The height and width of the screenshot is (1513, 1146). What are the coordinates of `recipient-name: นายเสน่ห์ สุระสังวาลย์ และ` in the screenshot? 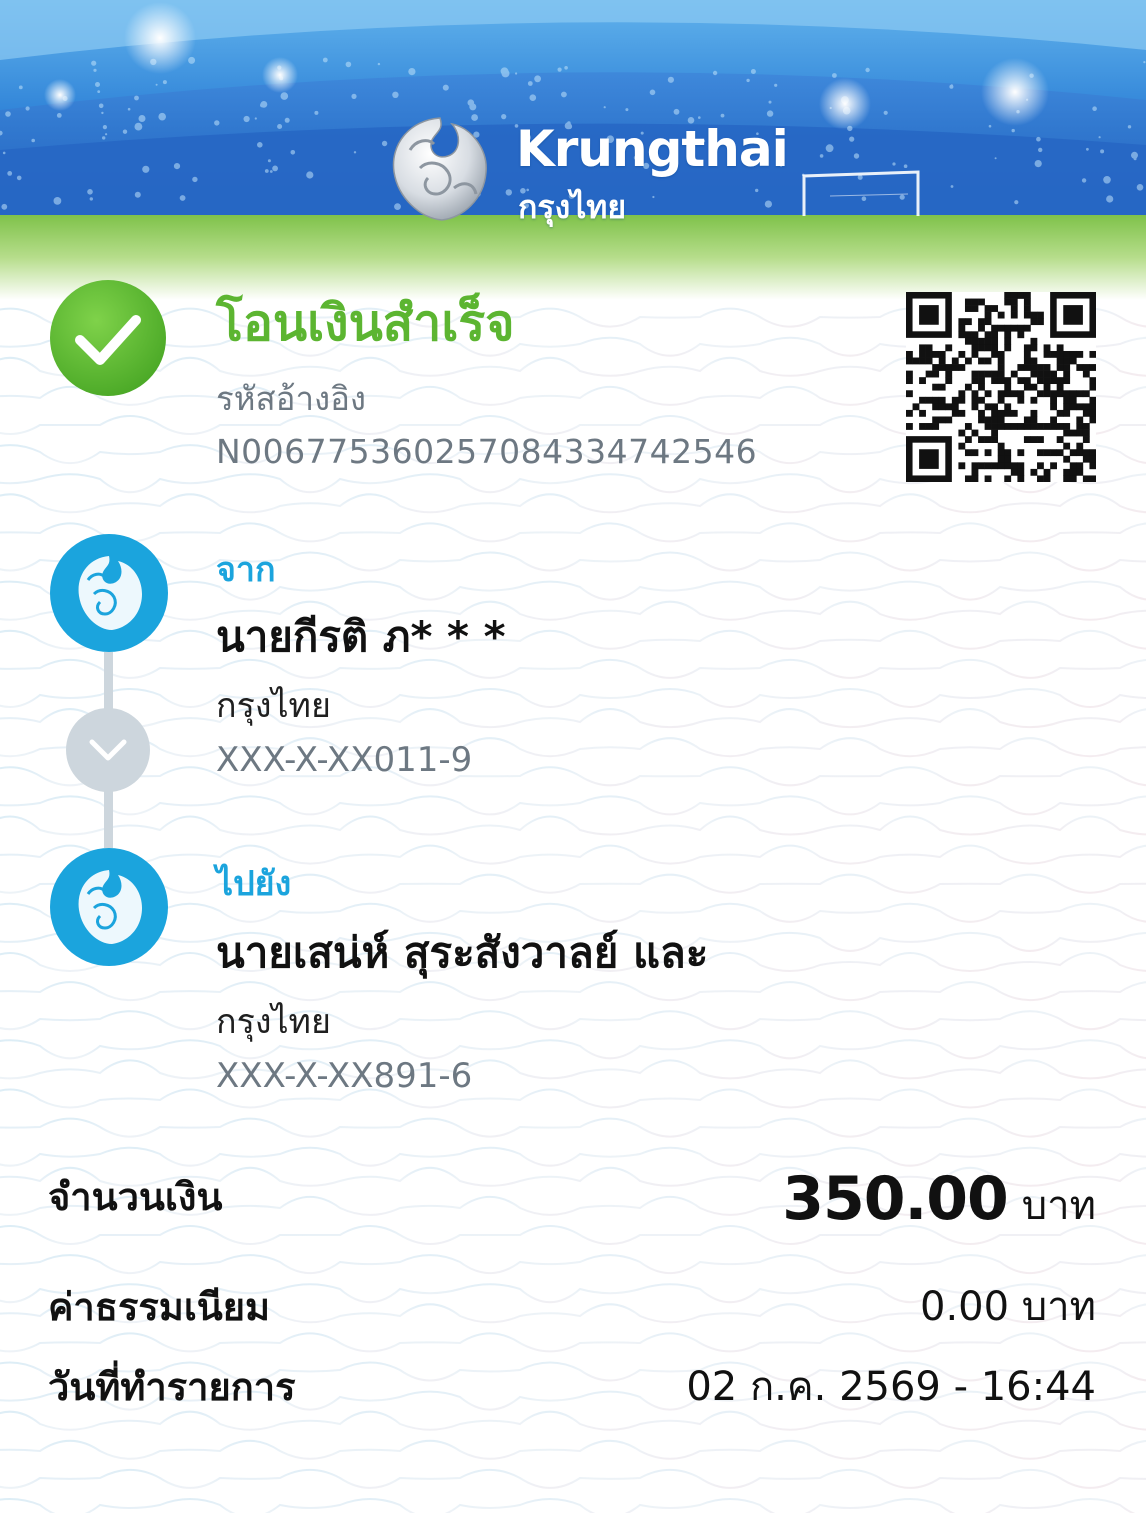 It's located at (462, 952).